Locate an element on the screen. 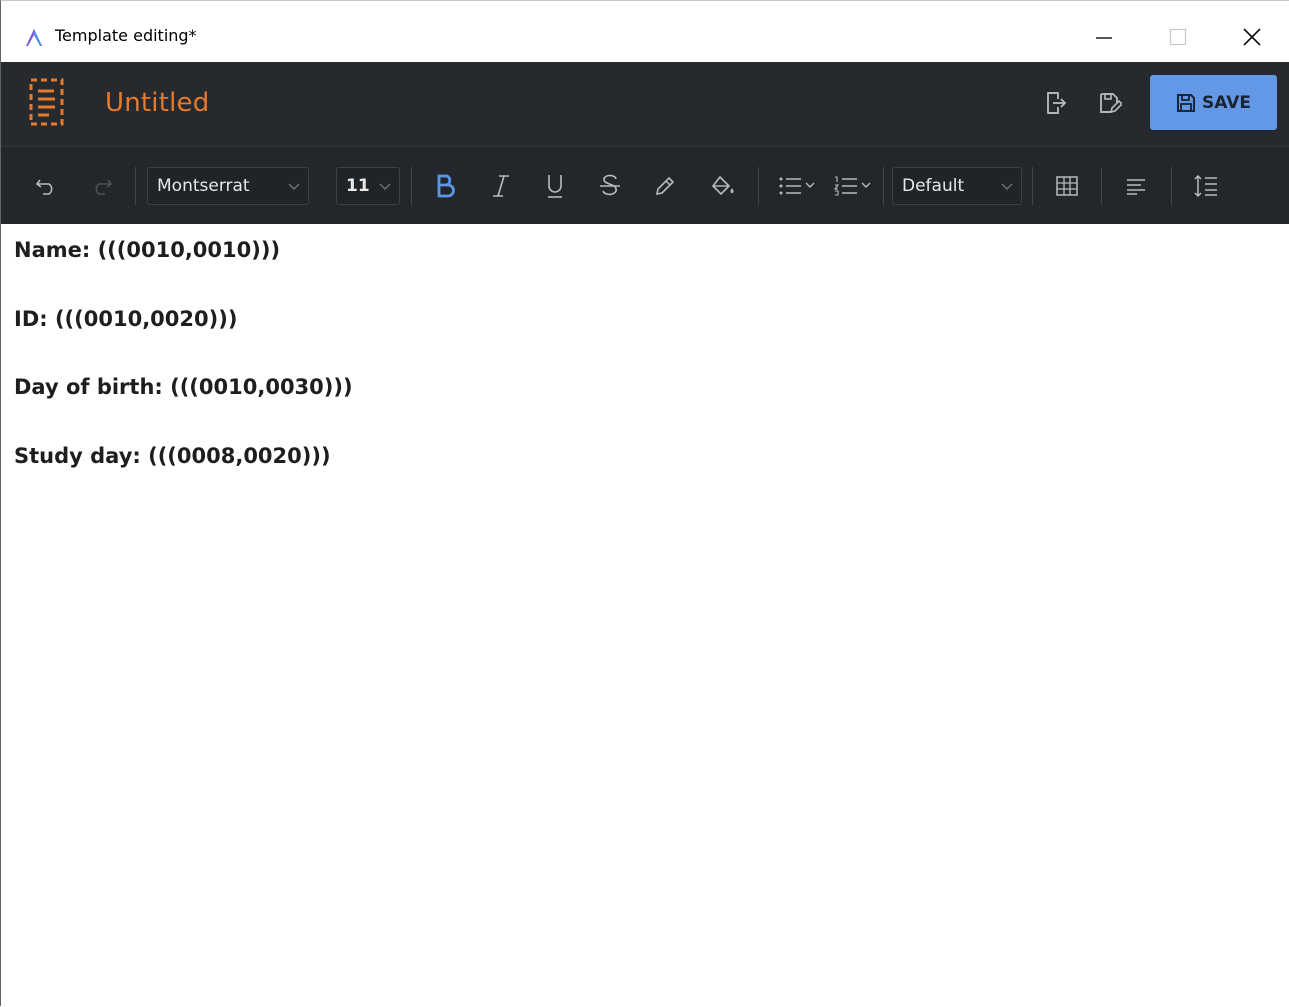 The width and height of the screenshot is (1289, 1007). document-icon is located at coordinates (46, 102).